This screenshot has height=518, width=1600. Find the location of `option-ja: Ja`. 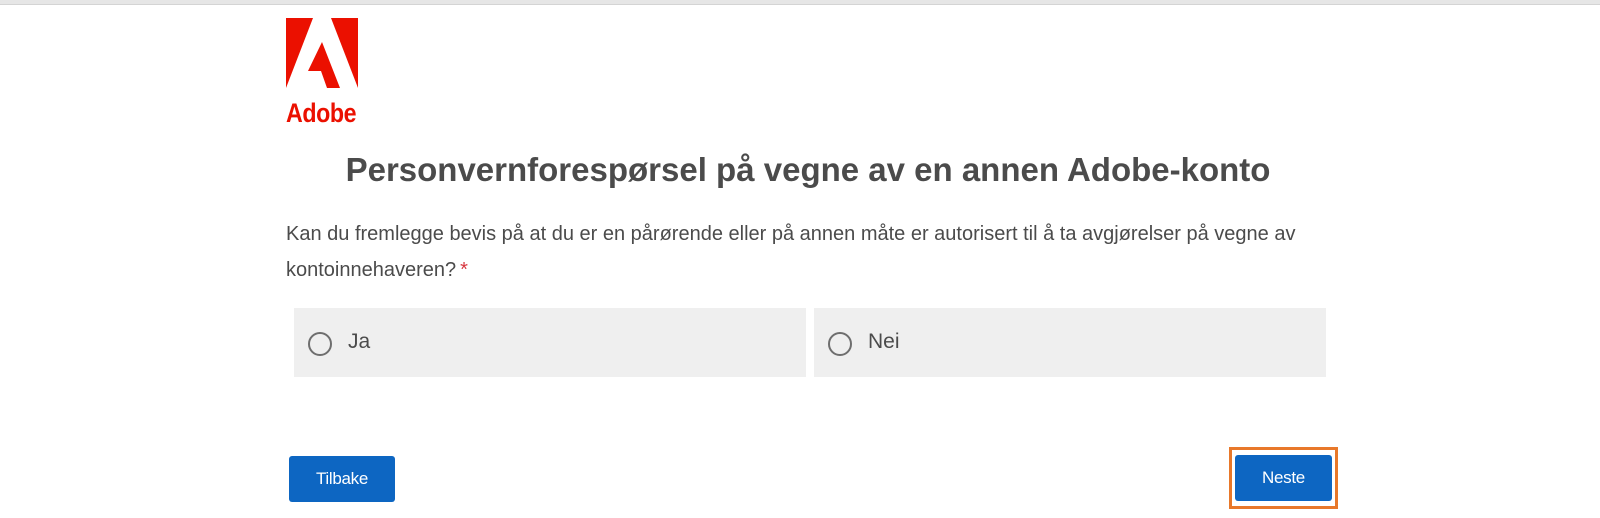

option-ja: Ja is located at coordinates (550, 342).